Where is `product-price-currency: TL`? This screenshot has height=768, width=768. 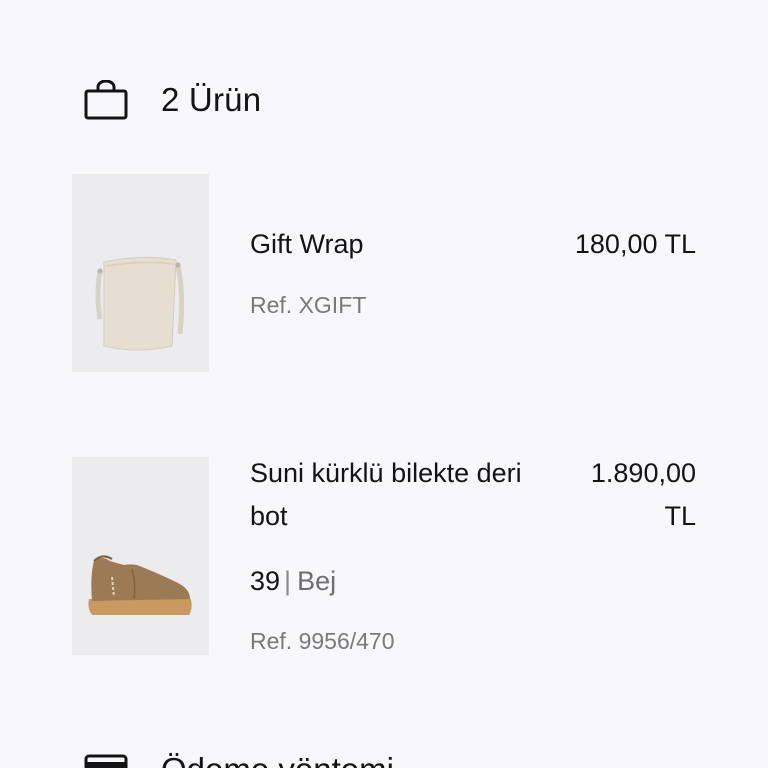
product-price-currency: TL is located at coordinates (680, 516).